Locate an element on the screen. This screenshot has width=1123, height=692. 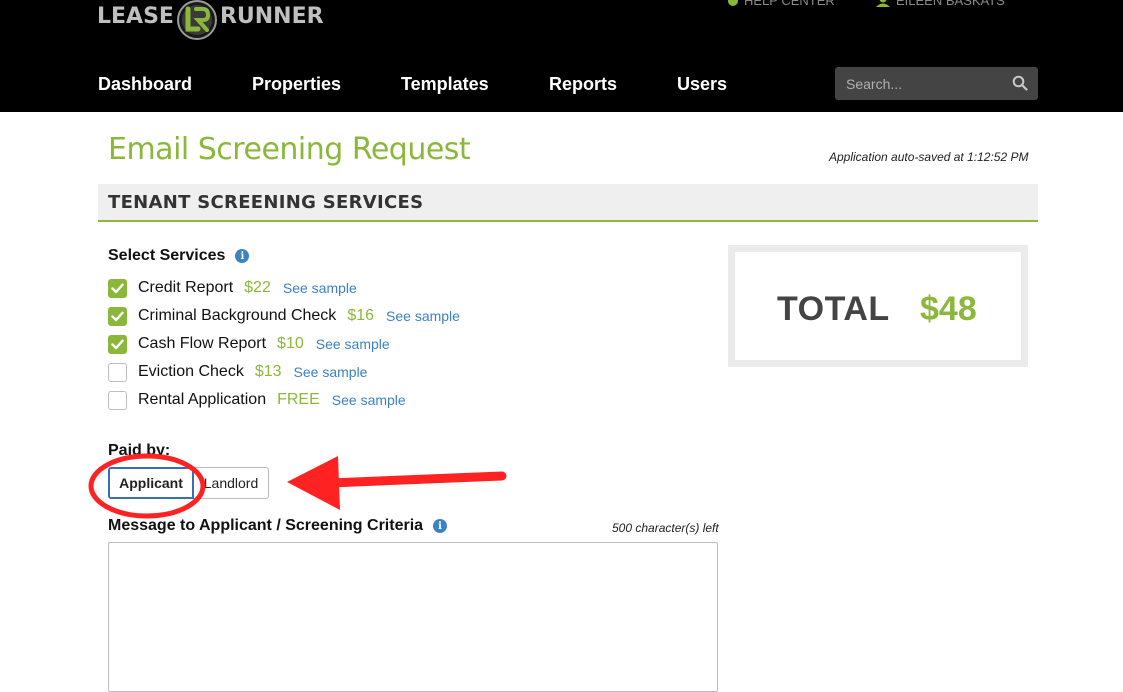
rental-application-checkbox is located at coordinates (117, 400).